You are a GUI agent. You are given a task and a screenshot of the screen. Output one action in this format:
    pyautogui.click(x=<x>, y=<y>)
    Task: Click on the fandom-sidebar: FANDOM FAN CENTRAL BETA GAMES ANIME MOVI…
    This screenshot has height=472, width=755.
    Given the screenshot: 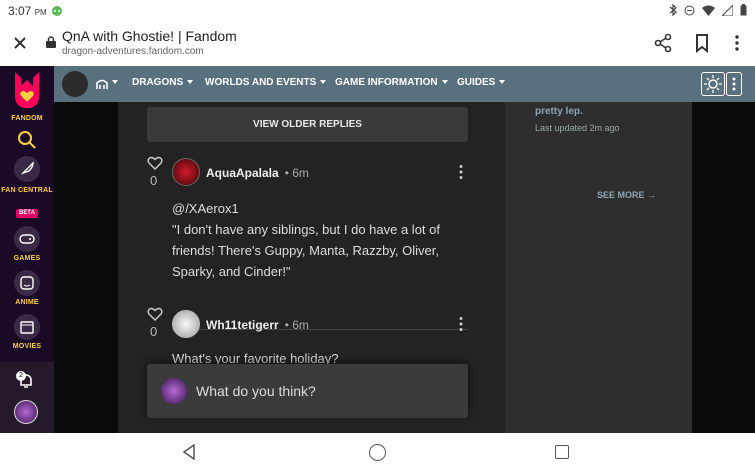 What is the action you would take?
    pyautogui.click(x=27, y=249)
    